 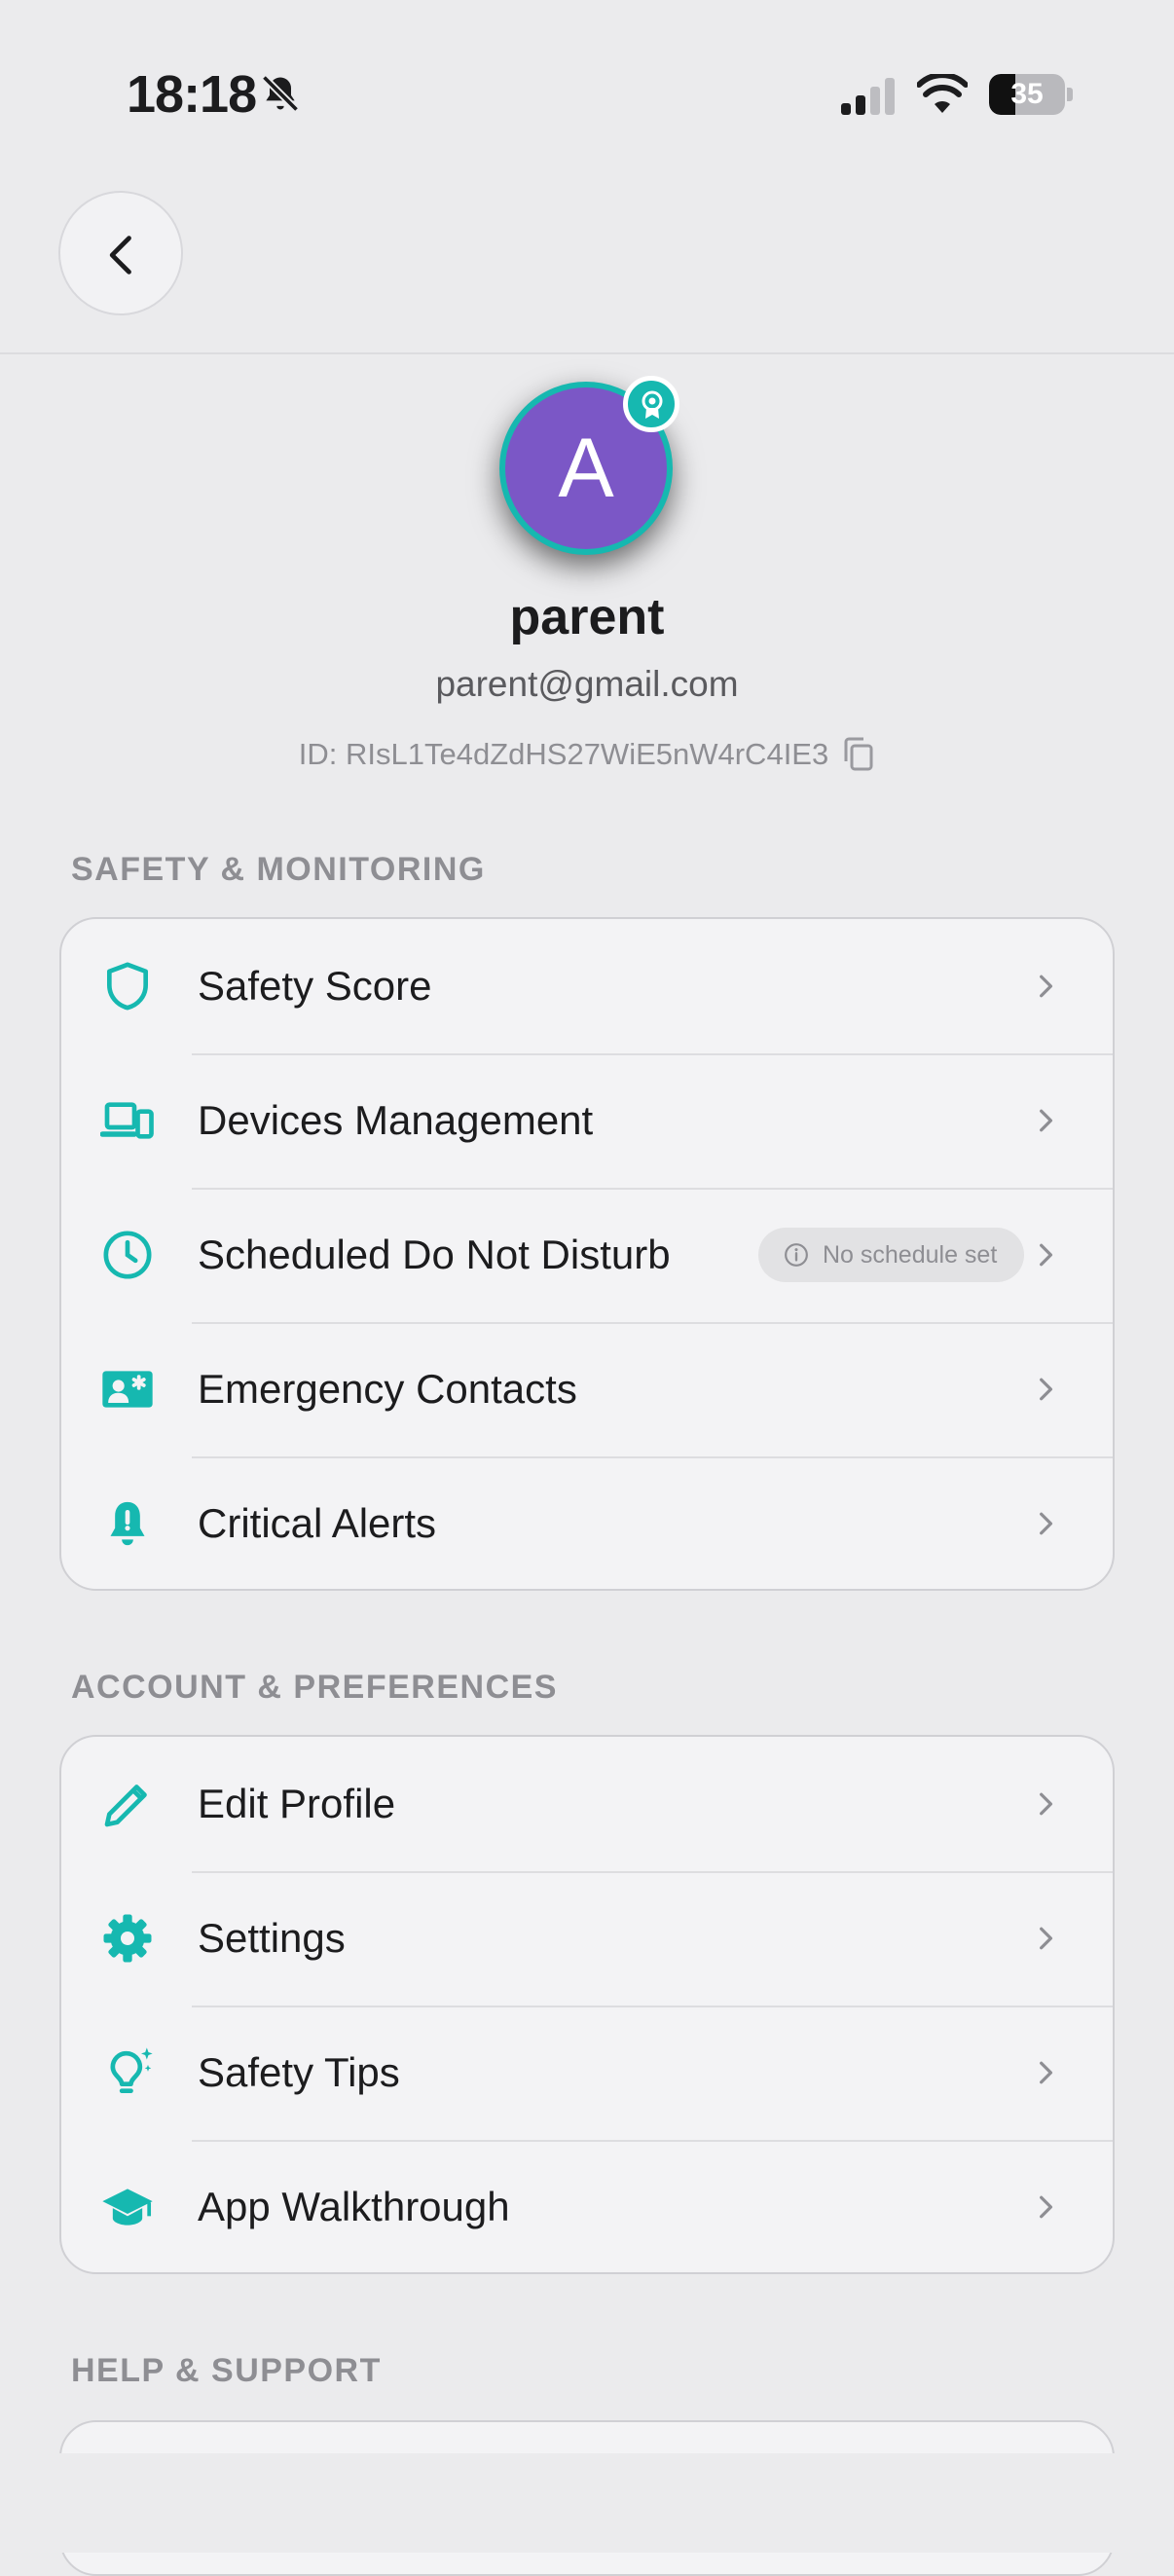 What do you see at coordinates (127, 1389) in the screenshot?
I see `contact-card-icon` at bounding box center [127, 1389].